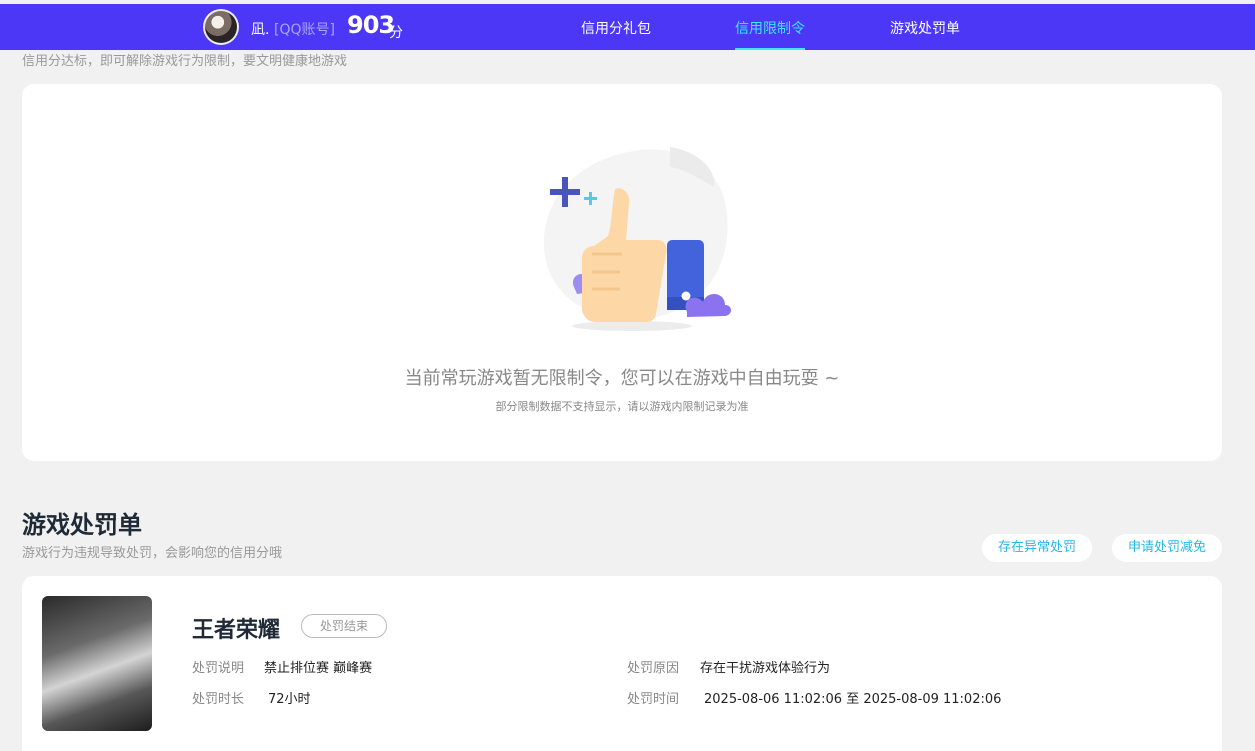  I want to click on game-thumbnail, so click(97, 663).